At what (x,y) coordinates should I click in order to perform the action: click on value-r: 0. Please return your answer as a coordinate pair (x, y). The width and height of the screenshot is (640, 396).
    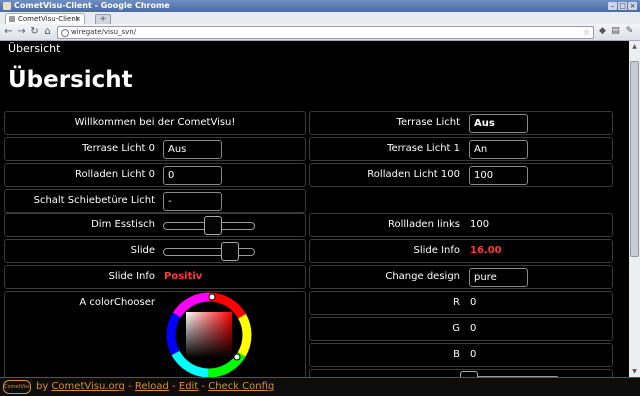
    Looking at the image, I should click on (473, 302).